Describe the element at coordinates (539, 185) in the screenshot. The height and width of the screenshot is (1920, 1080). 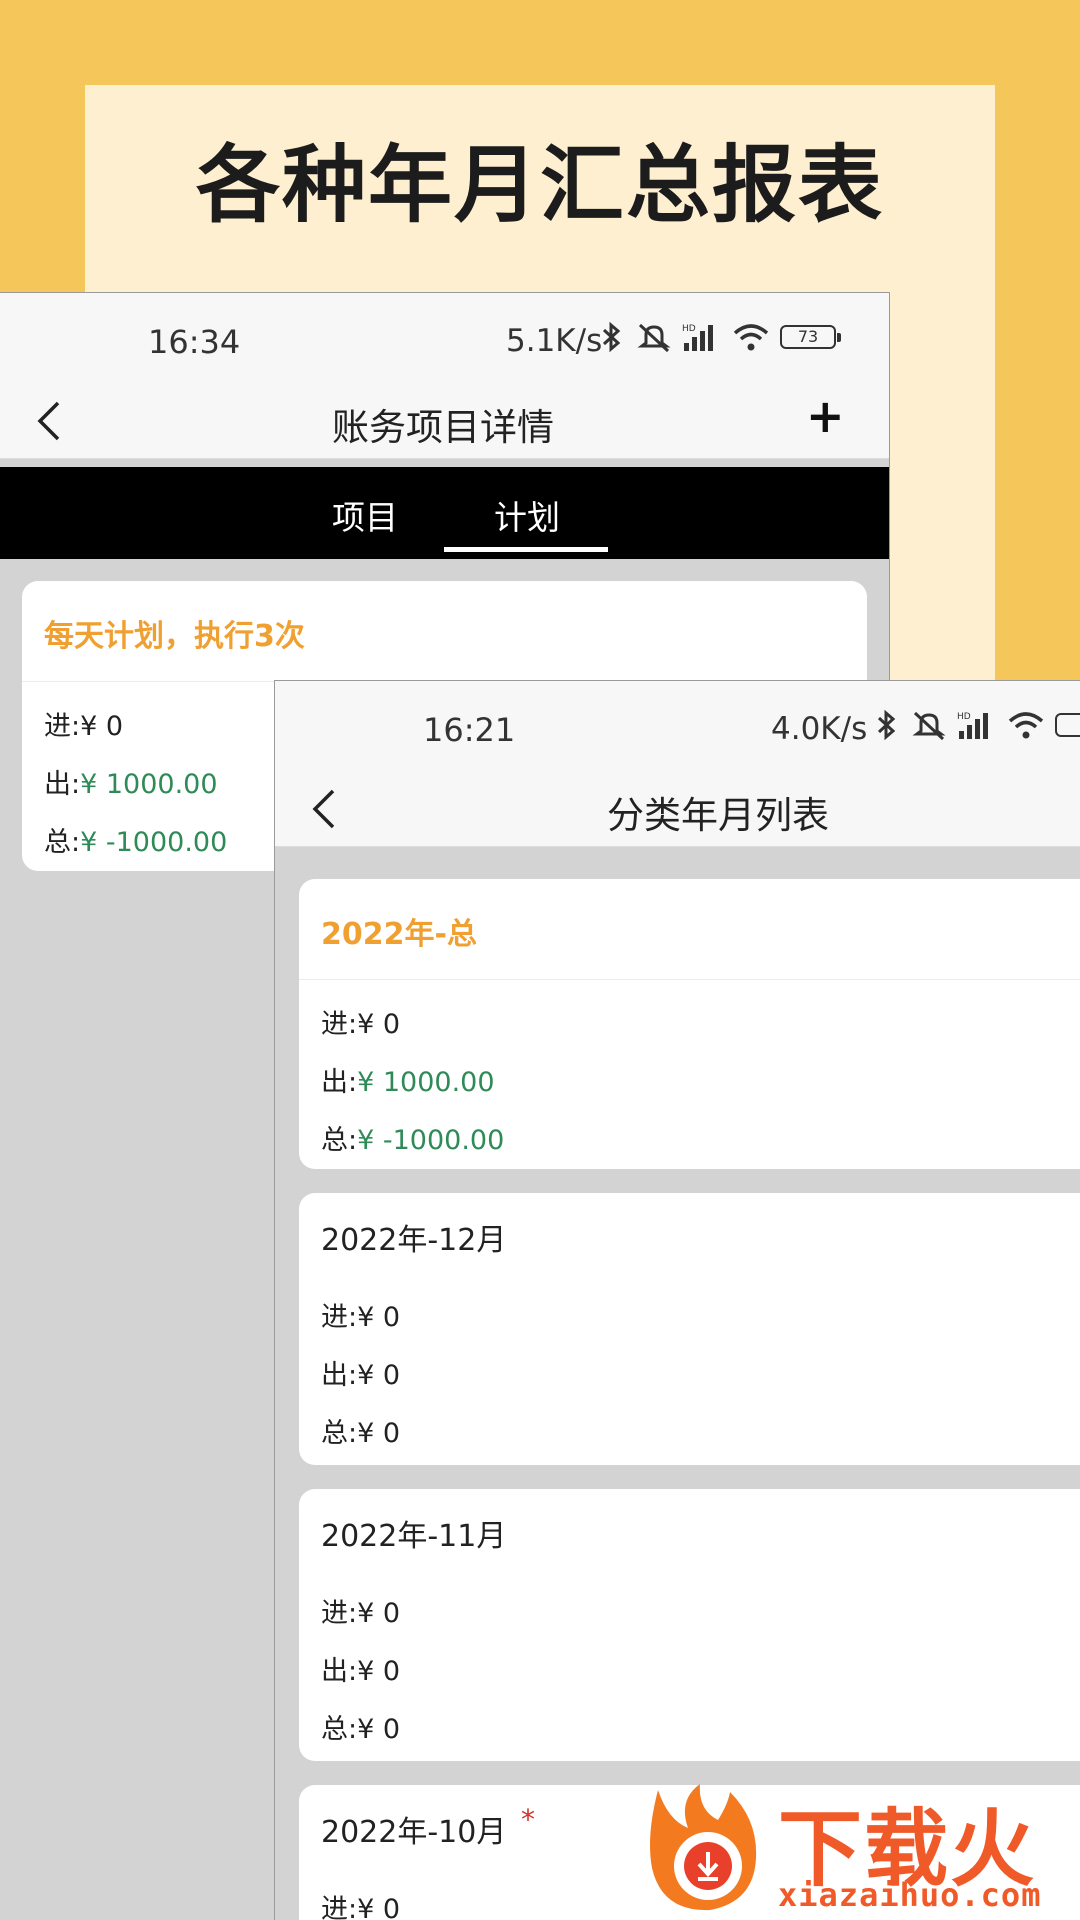
I see `headline: 各种年月汇总报表` at that location.